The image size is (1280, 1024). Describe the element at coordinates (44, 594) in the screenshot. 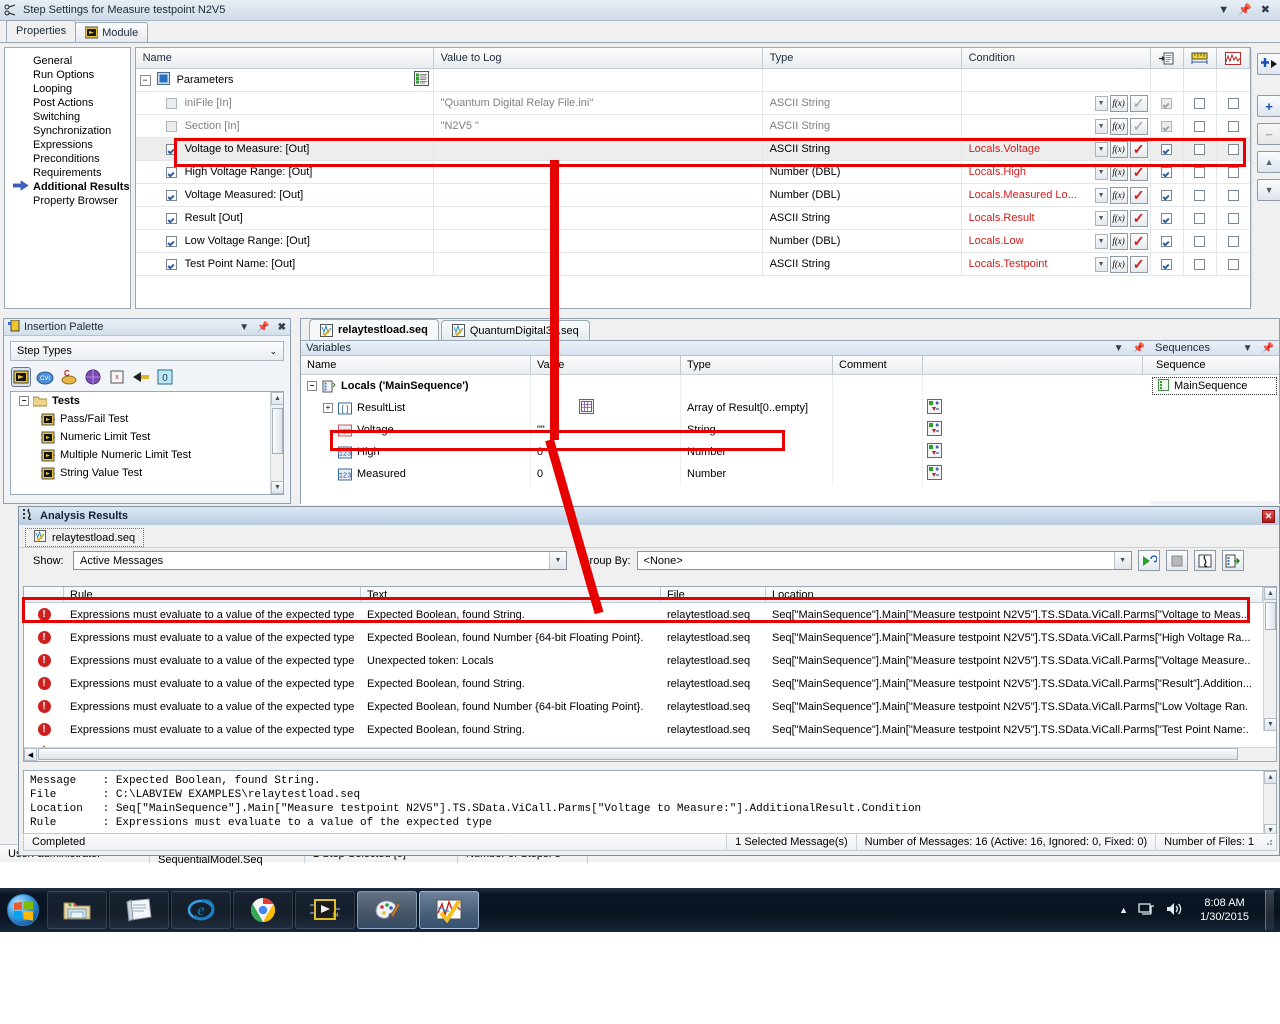

I see `col-header-severity` at that location.